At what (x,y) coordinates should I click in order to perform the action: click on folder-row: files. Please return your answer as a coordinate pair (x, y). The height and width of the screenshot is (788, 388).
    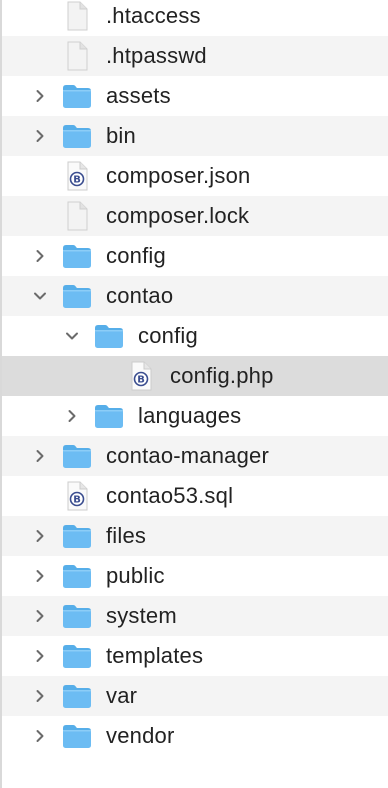
    Looking at the image, I should click on (195, 536).